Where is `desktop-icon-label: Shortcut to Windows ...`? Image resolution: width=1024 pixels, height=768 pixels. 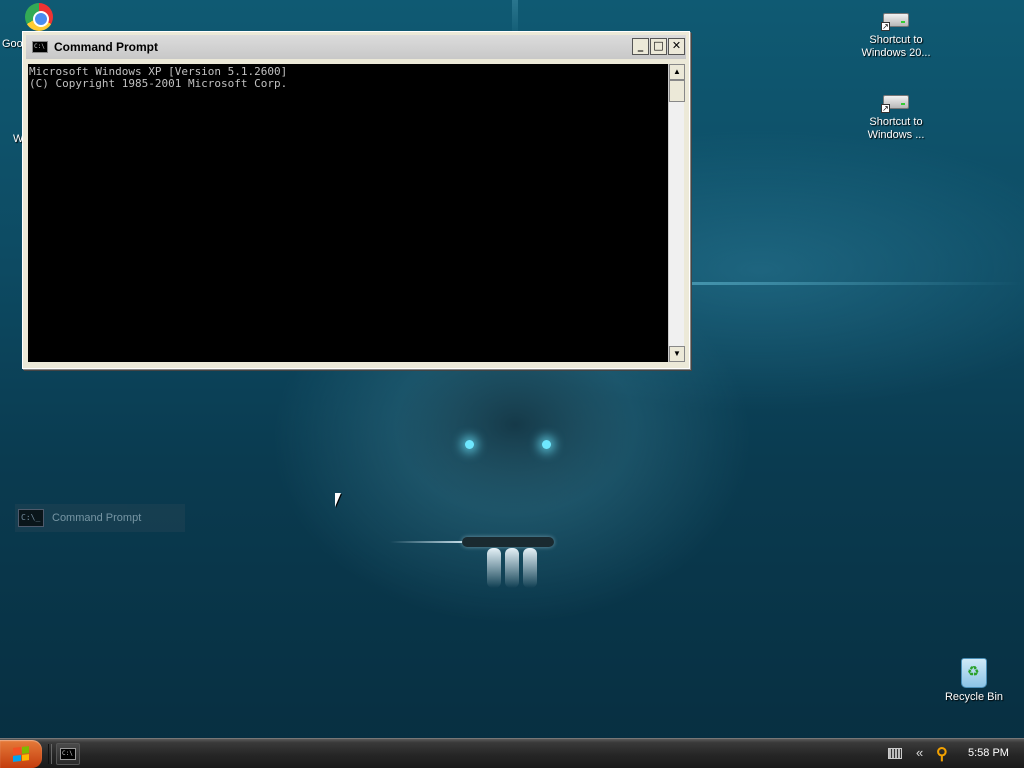
desktop-icon-label: Shortcut to Windows ... is located at coordinates (896, 128).